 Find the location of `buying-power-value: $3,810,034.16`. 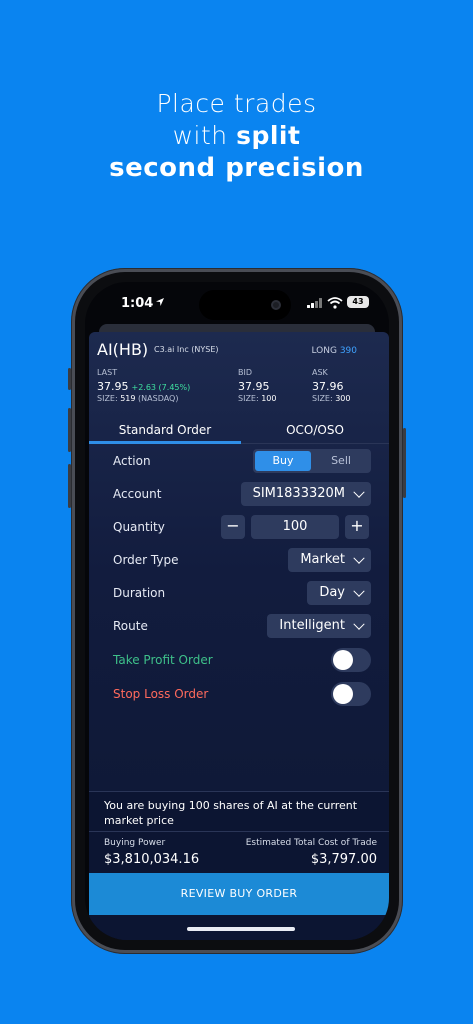

buying-power-value: $3,810,034.16 is located at coordinates (152, 859).